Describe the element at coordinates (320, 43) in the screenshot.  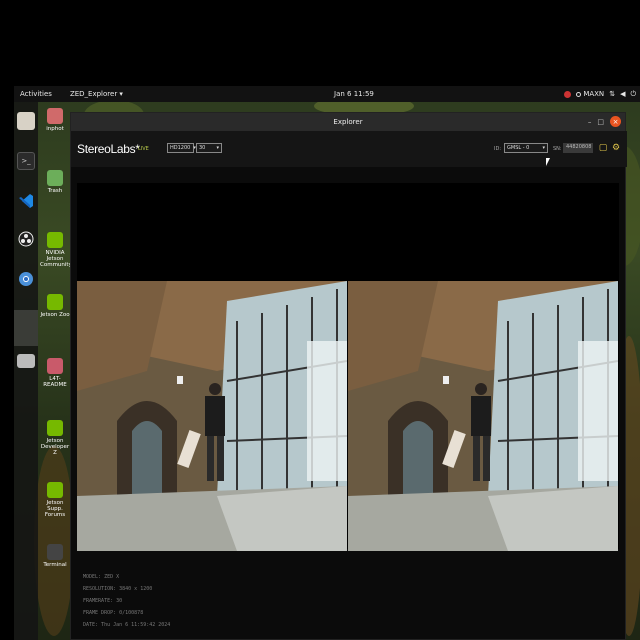
I see `letterbox-top` at that location.